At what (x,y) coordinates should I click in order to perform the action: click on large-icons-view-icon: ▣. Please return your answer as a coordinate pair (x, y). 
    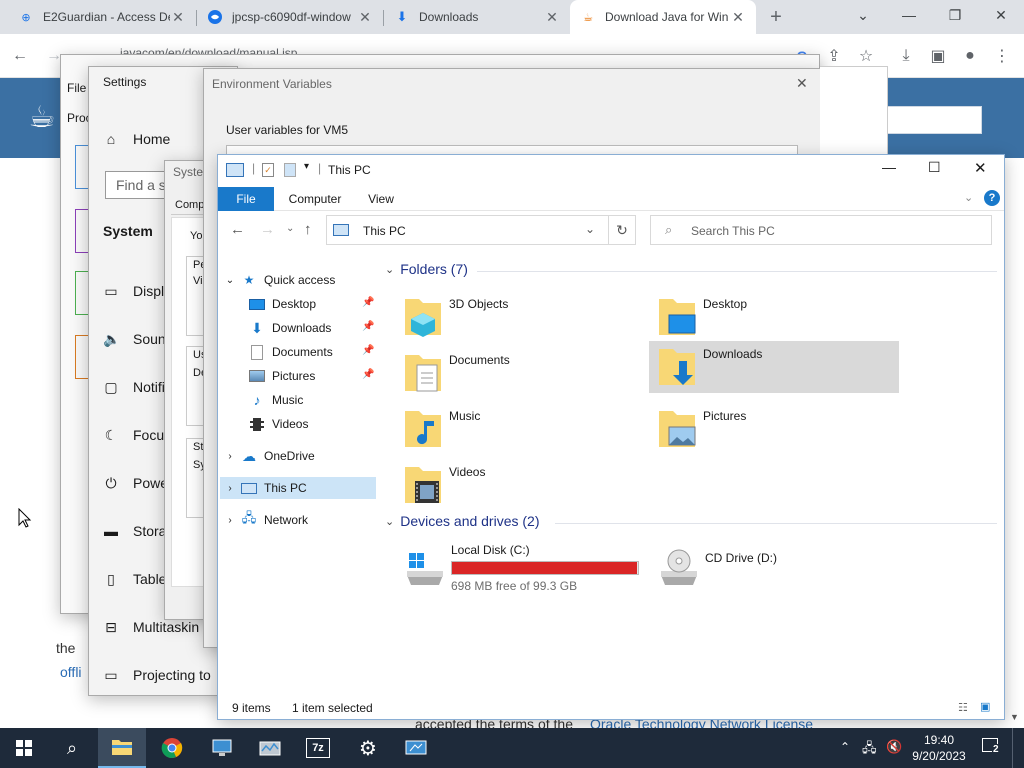
    Looking at the image, I should click on (985, 706).